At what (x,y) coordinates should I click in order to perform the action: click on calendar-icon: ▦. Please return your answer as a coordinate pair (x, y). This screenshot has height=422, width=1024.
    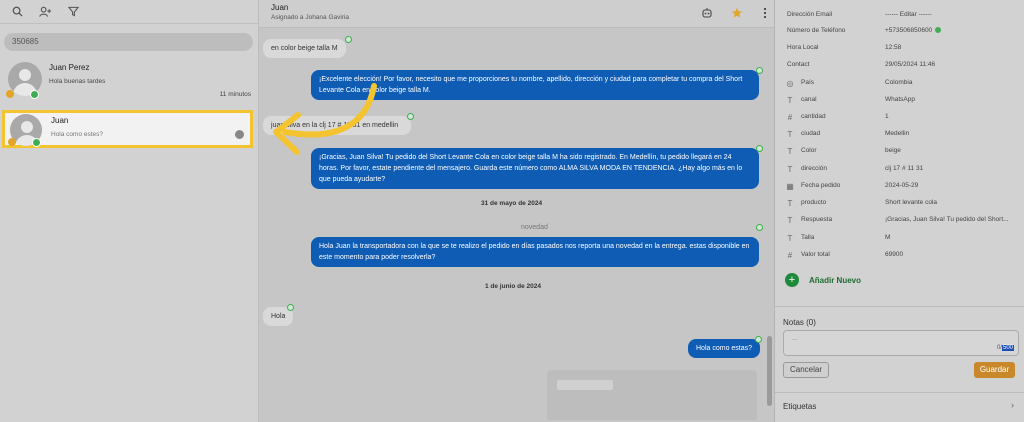
    Looking at the image, I should click on (790, 186).